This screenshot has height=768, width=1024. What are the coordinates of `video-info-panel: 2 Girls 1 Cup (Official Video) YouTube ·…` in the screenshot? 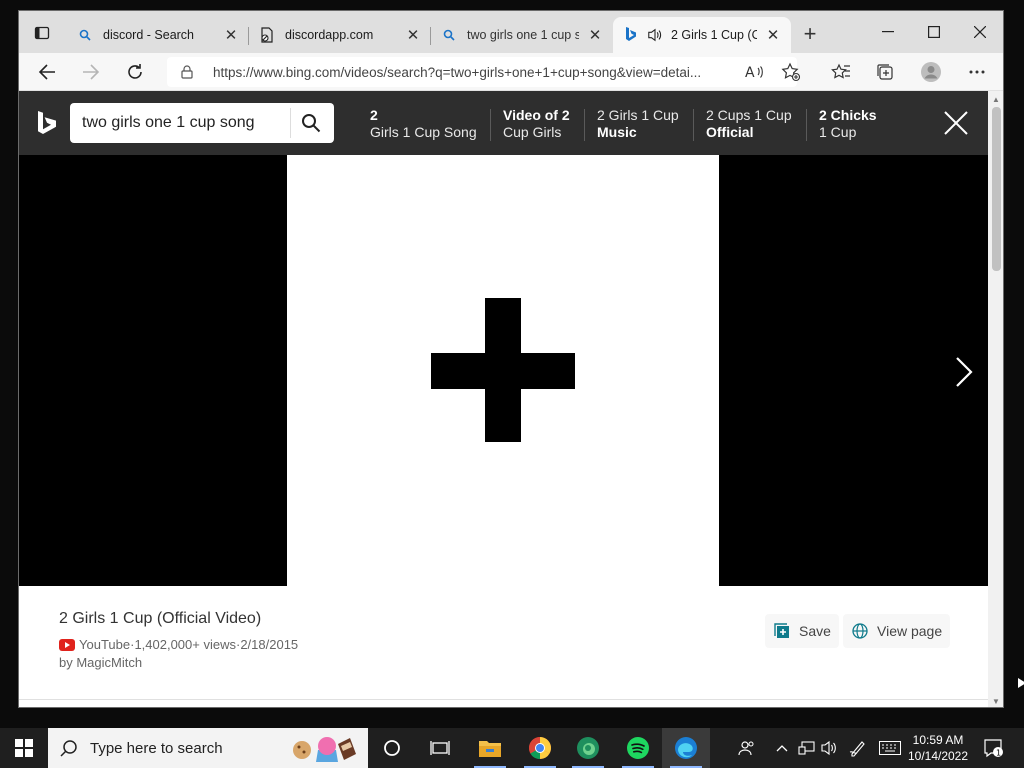 It's located at (503, 646).